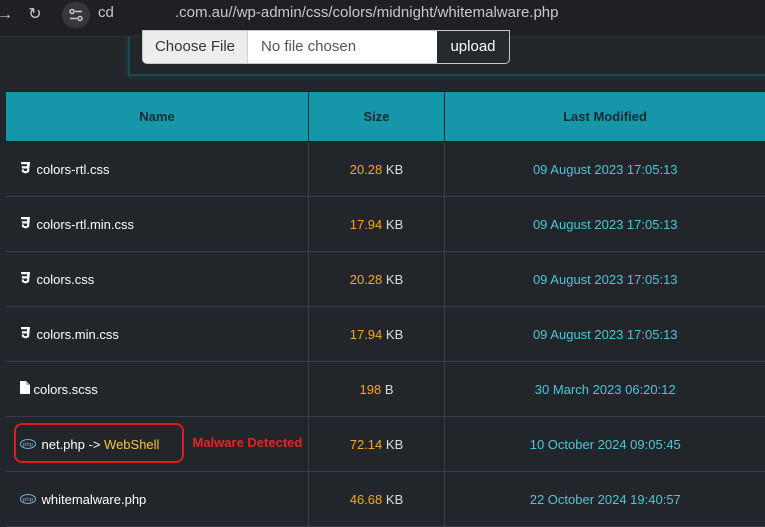 The width and height of the screenshot is (765, 527). What do you see at coordinates (131, 444) in the screenshot?
I see `webshell-tag: WebShell` at bounding box center [131, 444].